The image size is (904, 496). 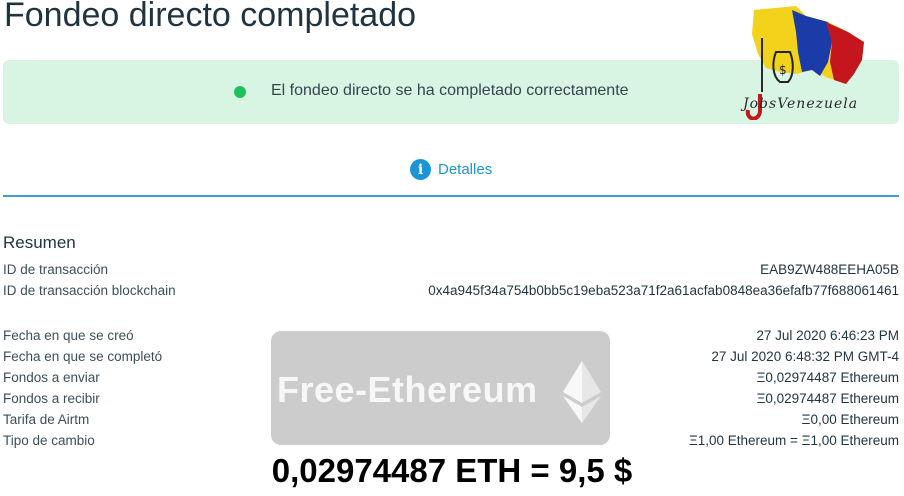 What do you see at coordinates (805, 356) in the screenshot?
I see `row-value: 27 Jul 2020 6:48:32 PM GMT-4` at bounding box center [805, 356].